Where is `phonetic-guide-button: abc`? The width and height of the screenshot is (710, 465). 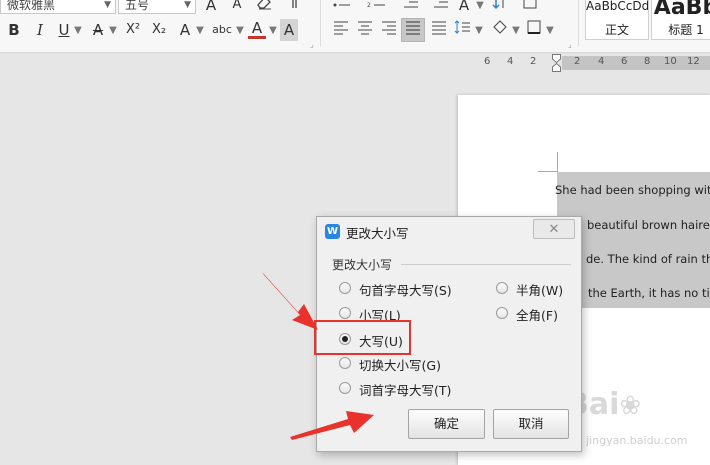 phonetic-guide-button: abc is located at coordinates (222, 30).